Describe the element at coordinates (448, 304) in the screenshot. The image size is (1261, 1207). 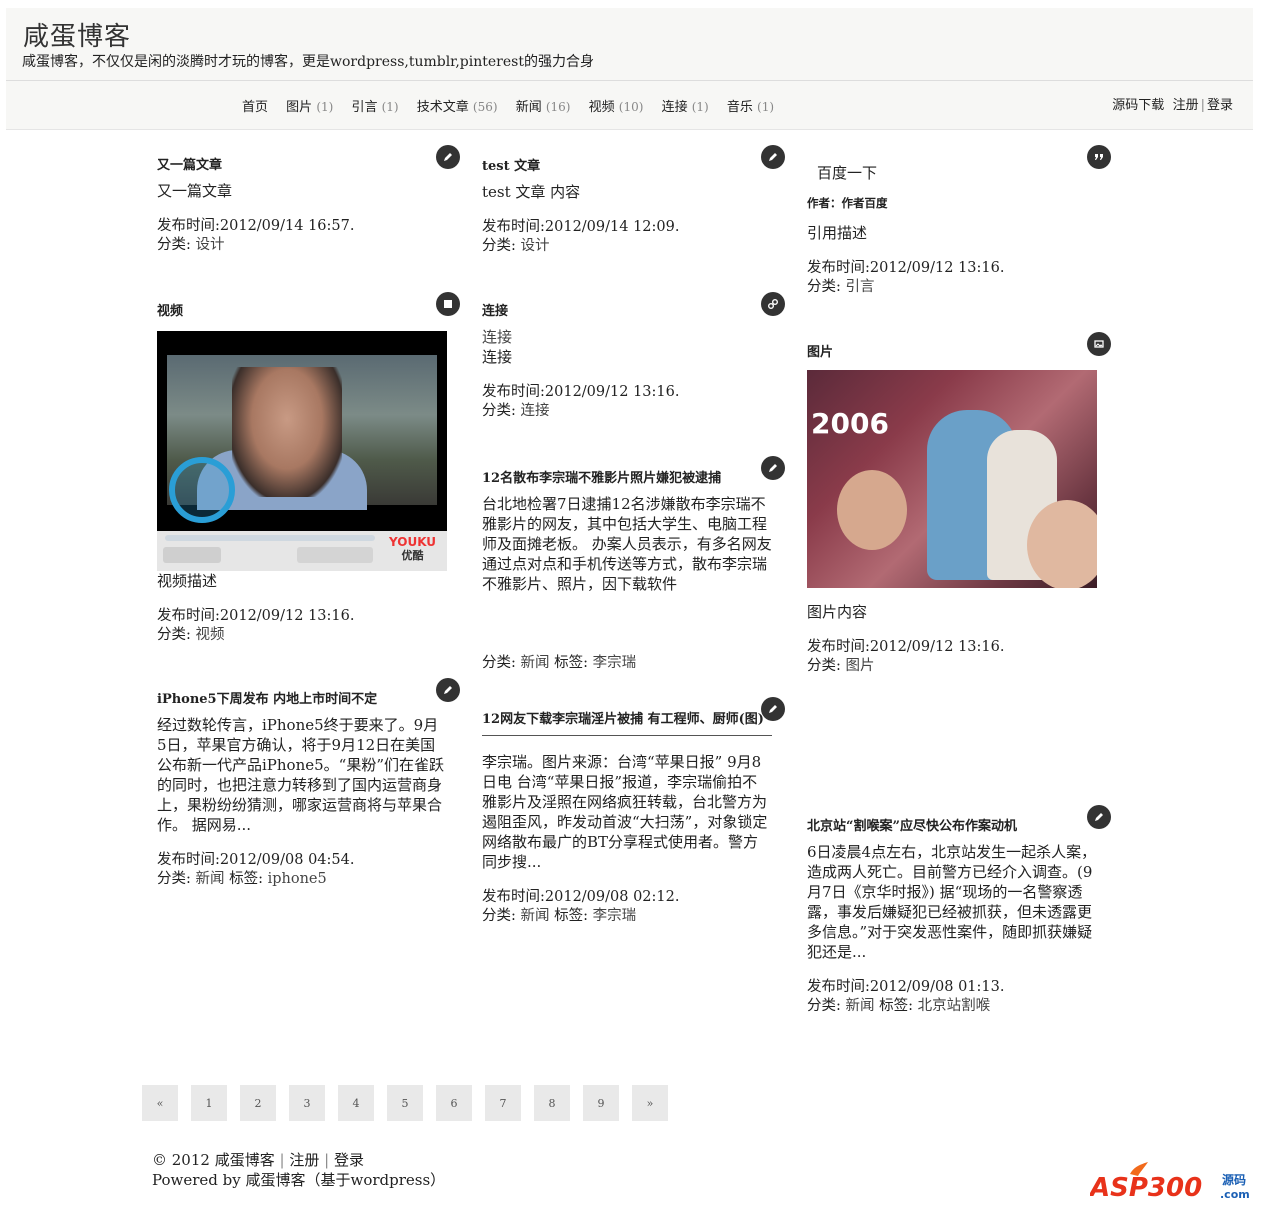
I see `video-icon` at that location.